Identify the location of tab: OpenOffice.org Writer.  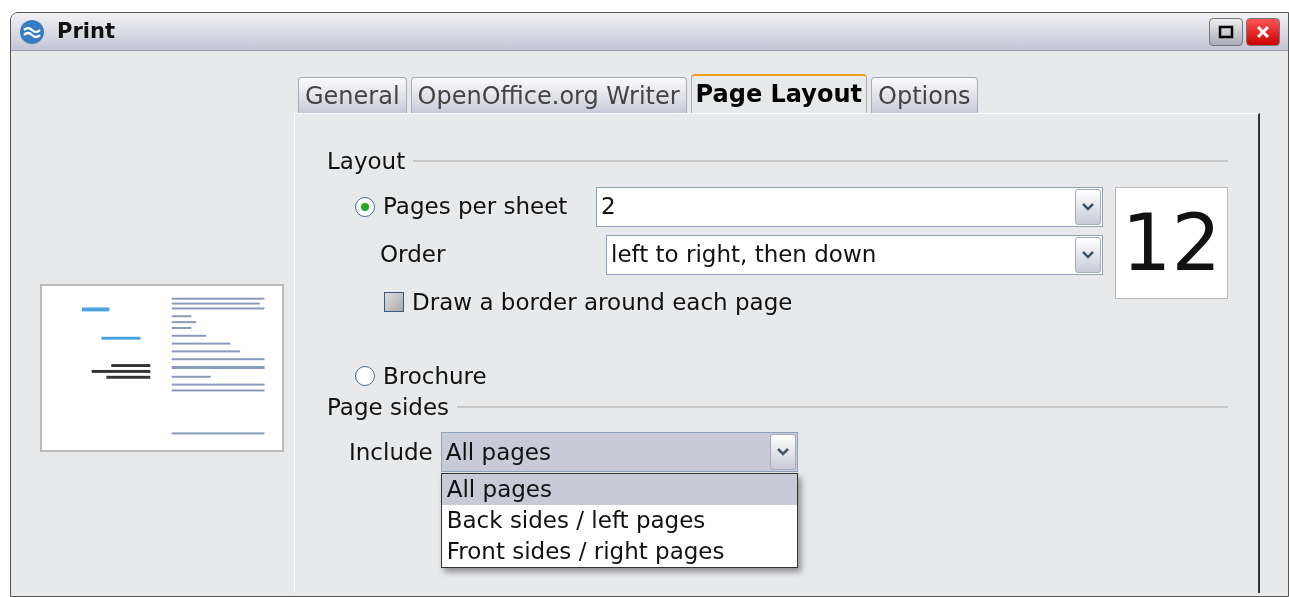
(548, 95).